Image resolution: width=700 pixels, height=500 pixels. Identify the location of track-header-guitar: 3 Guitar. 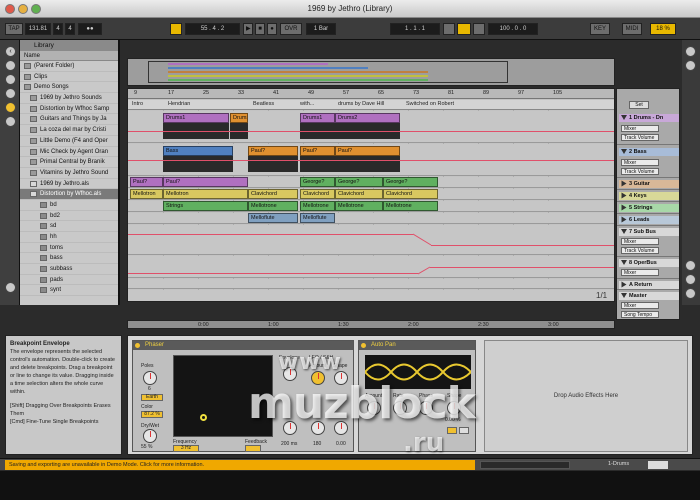
(648, 184).